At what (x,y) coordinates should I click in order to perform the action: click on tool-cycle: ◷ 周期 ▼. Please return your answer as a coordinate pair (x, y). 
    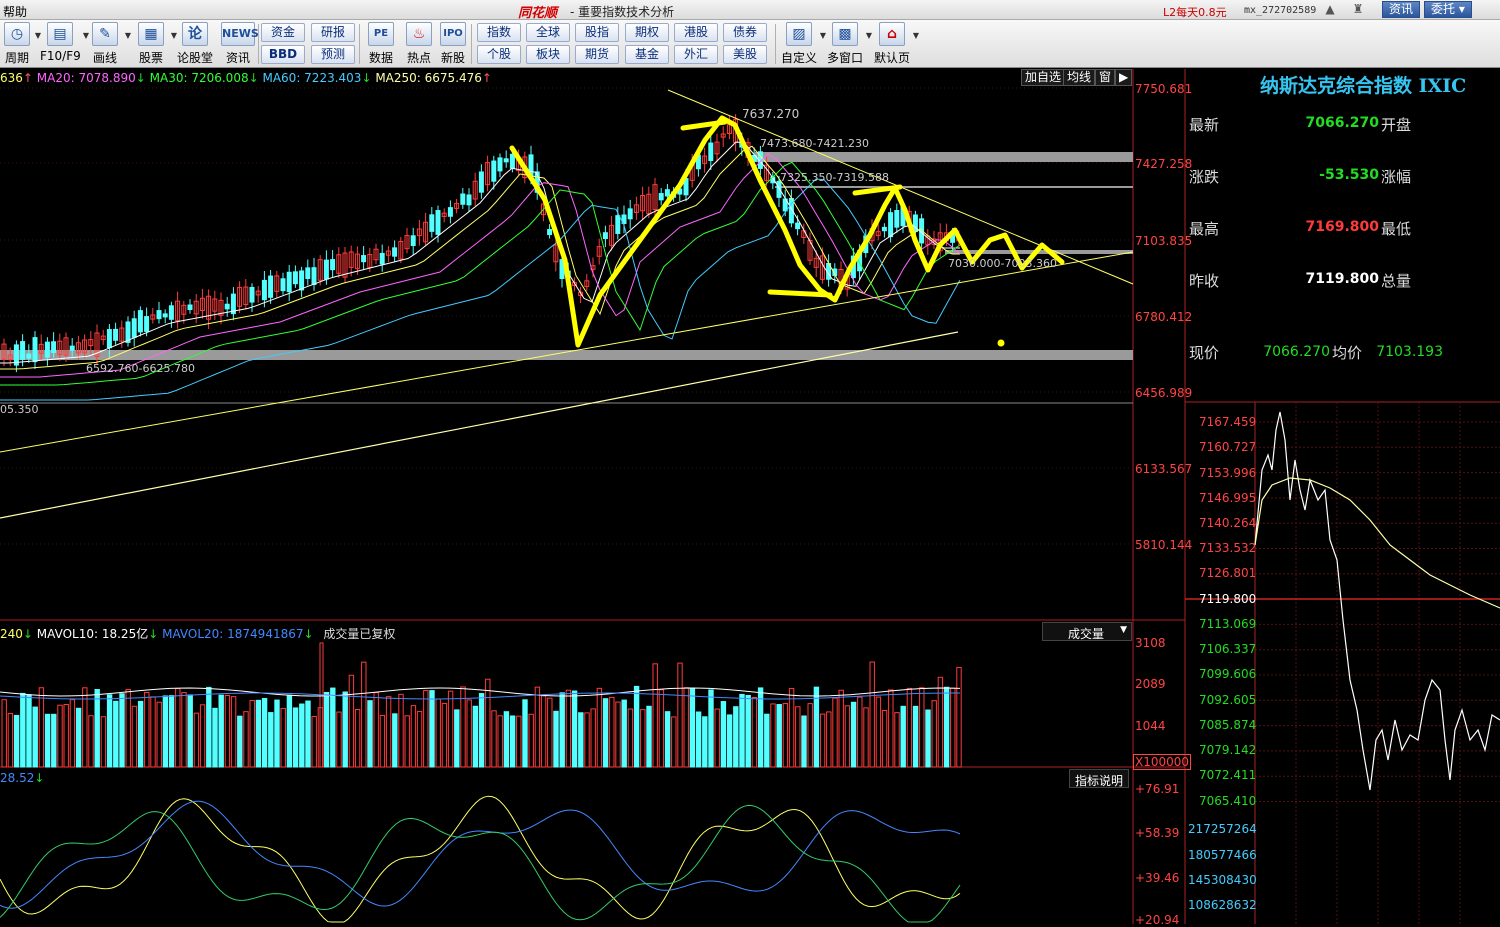
    Looking at the image, I should click on (21, 44).